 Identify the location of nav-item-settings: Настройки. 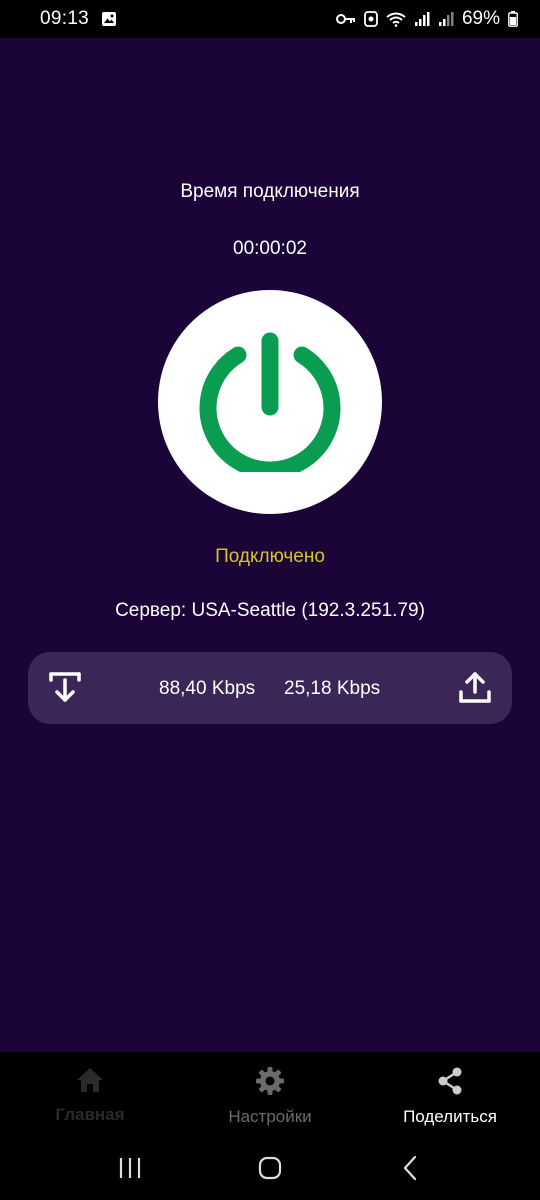
(270, 1094).